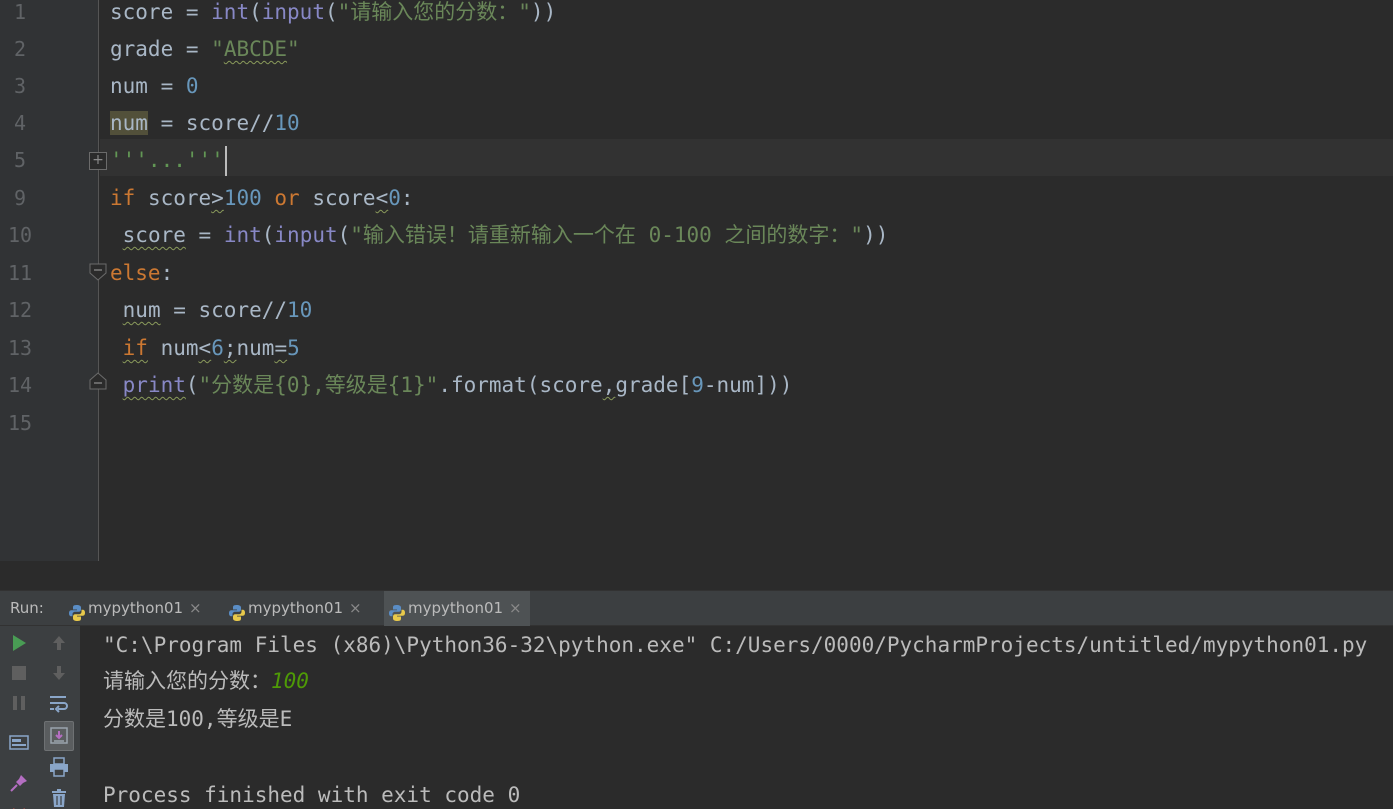  Describe the element at coordinates (27, 608) in the screenshot. I see `run-label: Run:` at that location.